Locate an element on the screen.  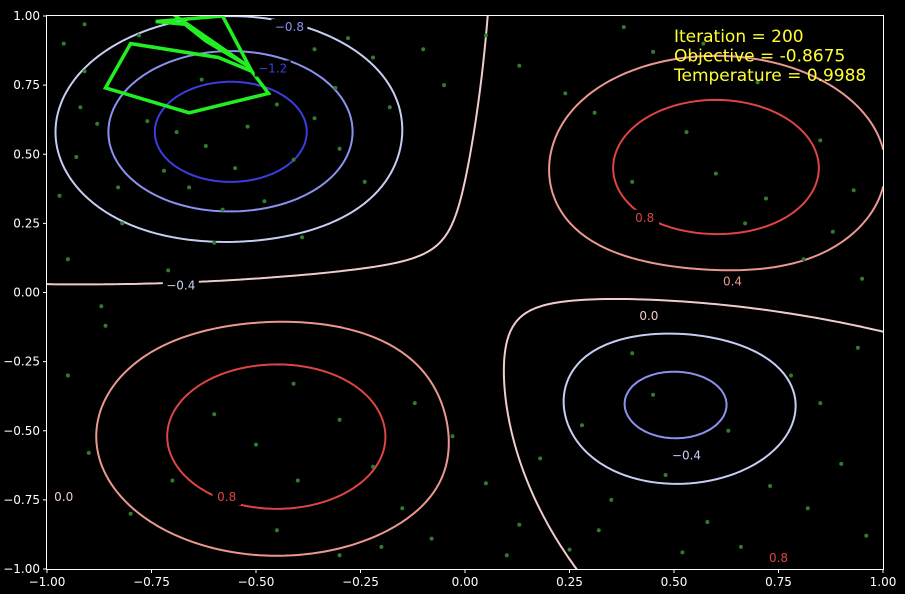
x-tick-label: 0.00 is located at coordinates (465, 582).